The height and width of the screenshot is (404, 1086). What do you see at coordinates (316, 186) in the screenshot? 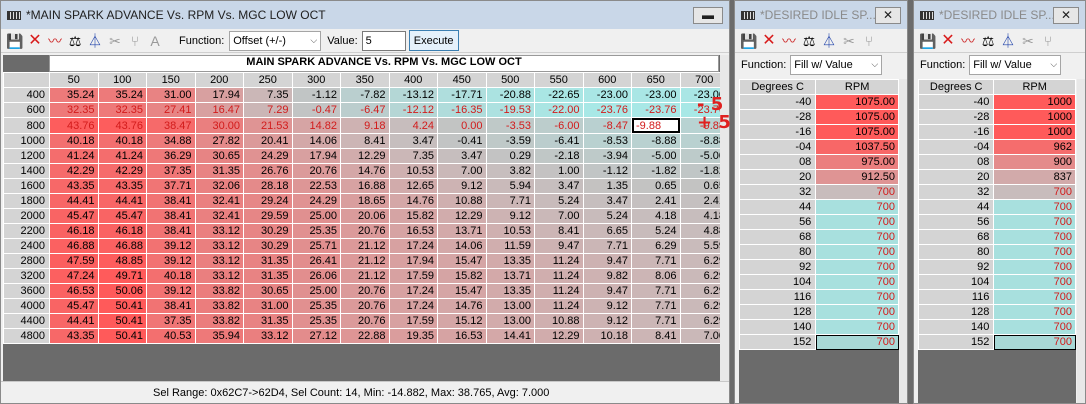
I see `table-cell: 22.53` at bounding box center [316, 186].